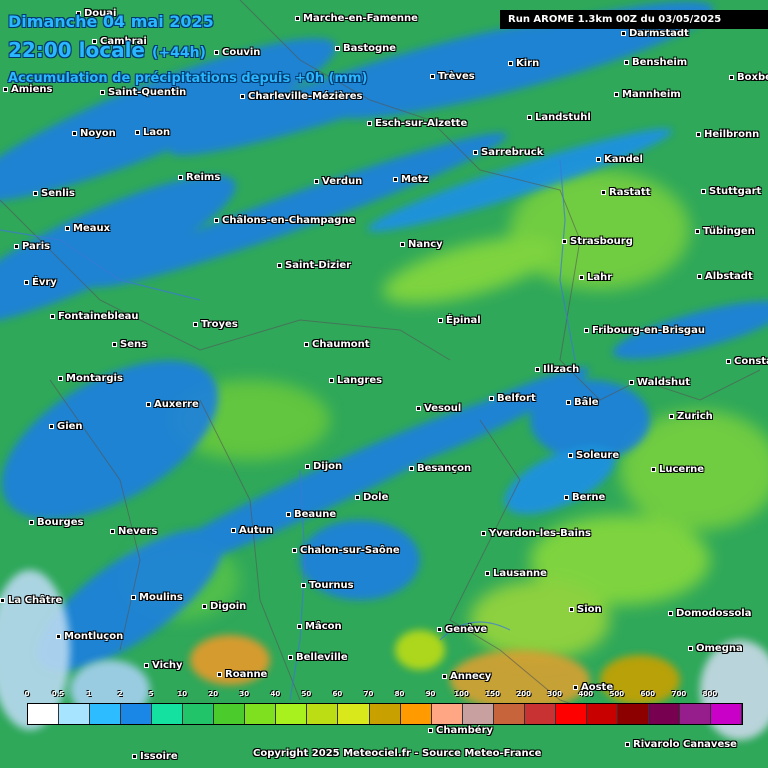 This screenshot has height=768, width=768. What do you see at coordinates (346, 551) in the screenshot?
I see `city-label: Chalon-sur-Saône` at bounding box center [346, 551].